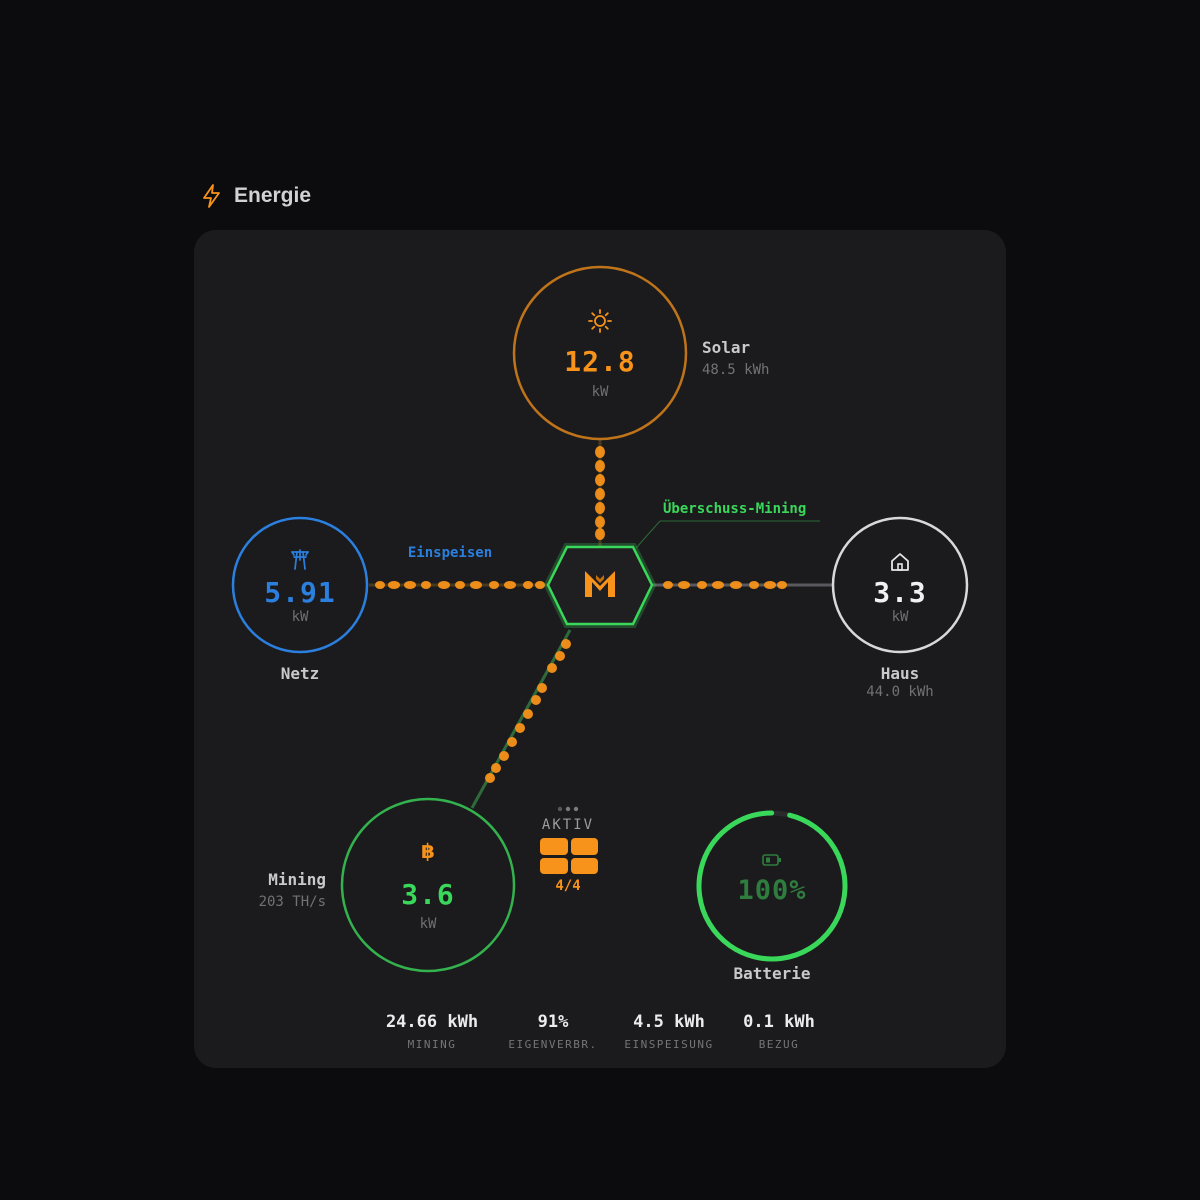 The width and height of the screenshot is (1200, 1200). Describe the element at coordinates (736, 370) in the screenshot. I see `solar-energy: 48.5 kWh` at that location.